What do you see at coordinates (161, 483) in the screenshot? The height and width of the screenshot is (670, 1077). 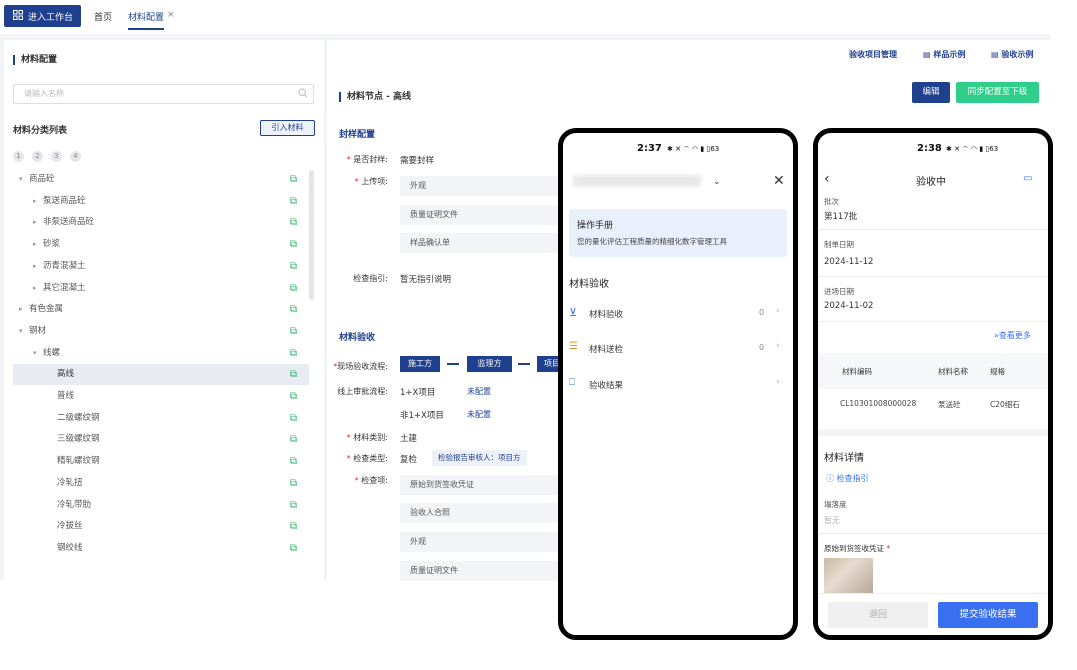 I see `tree-item: 冷轧扭 ⧉` at bounding box center [161, 483].